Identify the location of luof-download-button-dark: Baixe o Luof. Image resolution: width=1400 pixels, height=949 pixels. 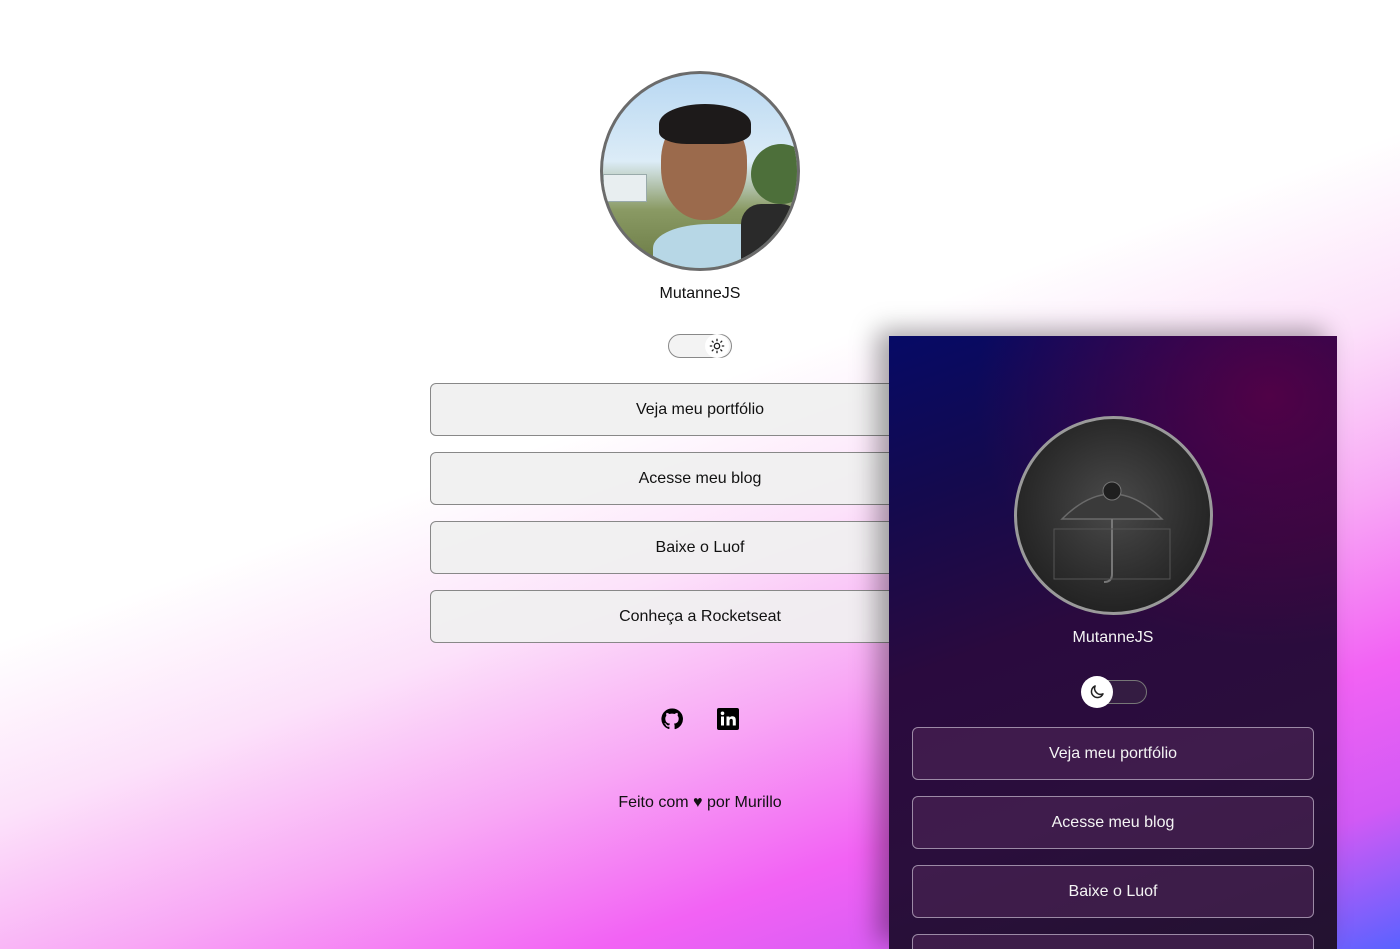
(1113, 891).